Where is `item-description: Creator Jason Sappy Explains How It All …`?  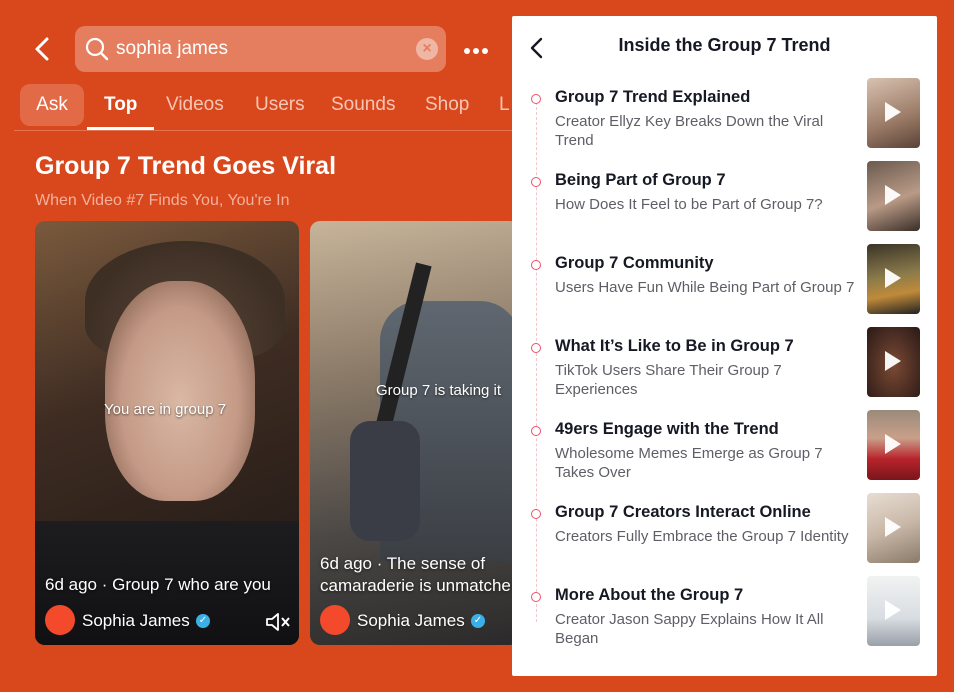 item-description: Creator Jason Sappy Explains How It All … is located at coordinates (689, 629).